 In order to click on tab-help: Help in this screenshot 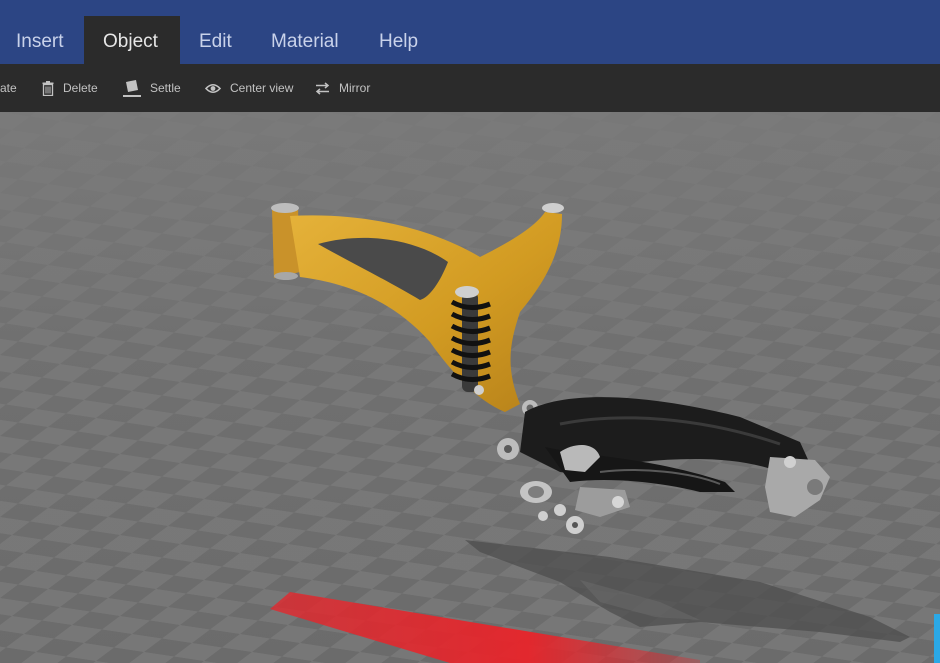, I will do `click(399, 40)`.